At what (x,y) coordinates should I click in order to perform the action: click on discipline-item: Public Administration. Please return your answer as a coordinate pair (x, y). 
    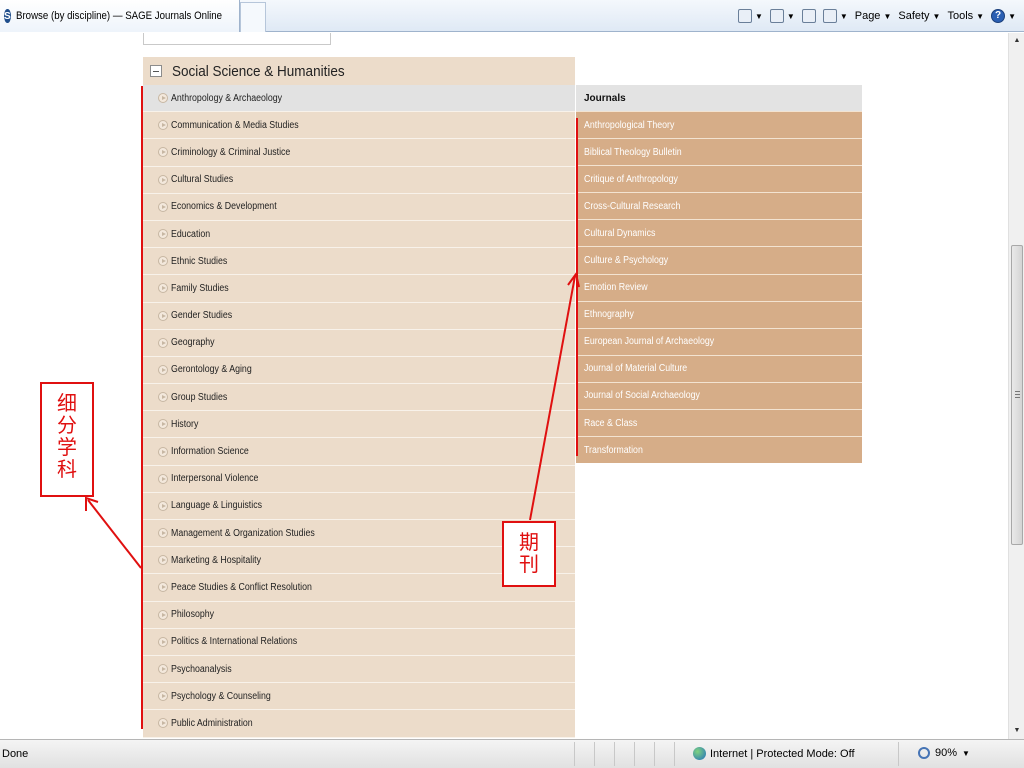
    Looking at the image, I should click on (359, 724).